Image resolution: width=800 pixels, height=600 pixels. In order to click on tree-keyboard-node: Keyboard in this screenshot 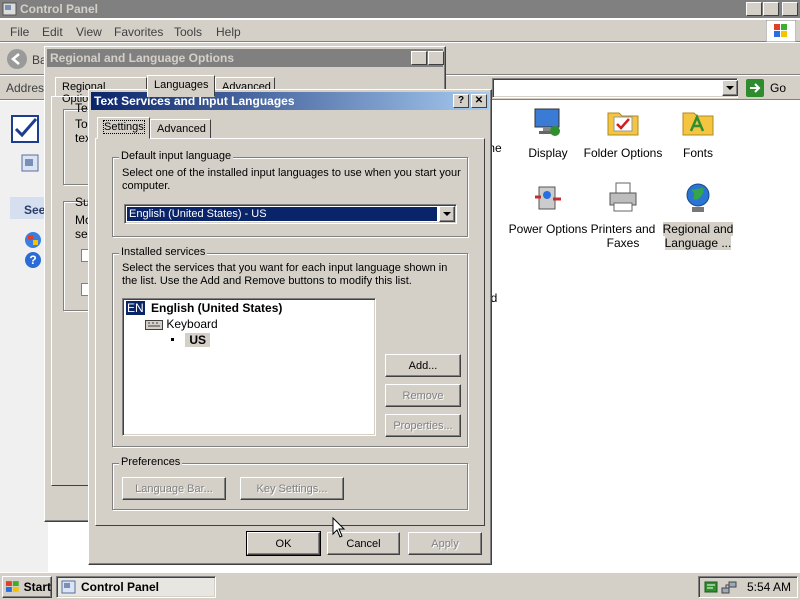, I will do `click(181, 324)`.